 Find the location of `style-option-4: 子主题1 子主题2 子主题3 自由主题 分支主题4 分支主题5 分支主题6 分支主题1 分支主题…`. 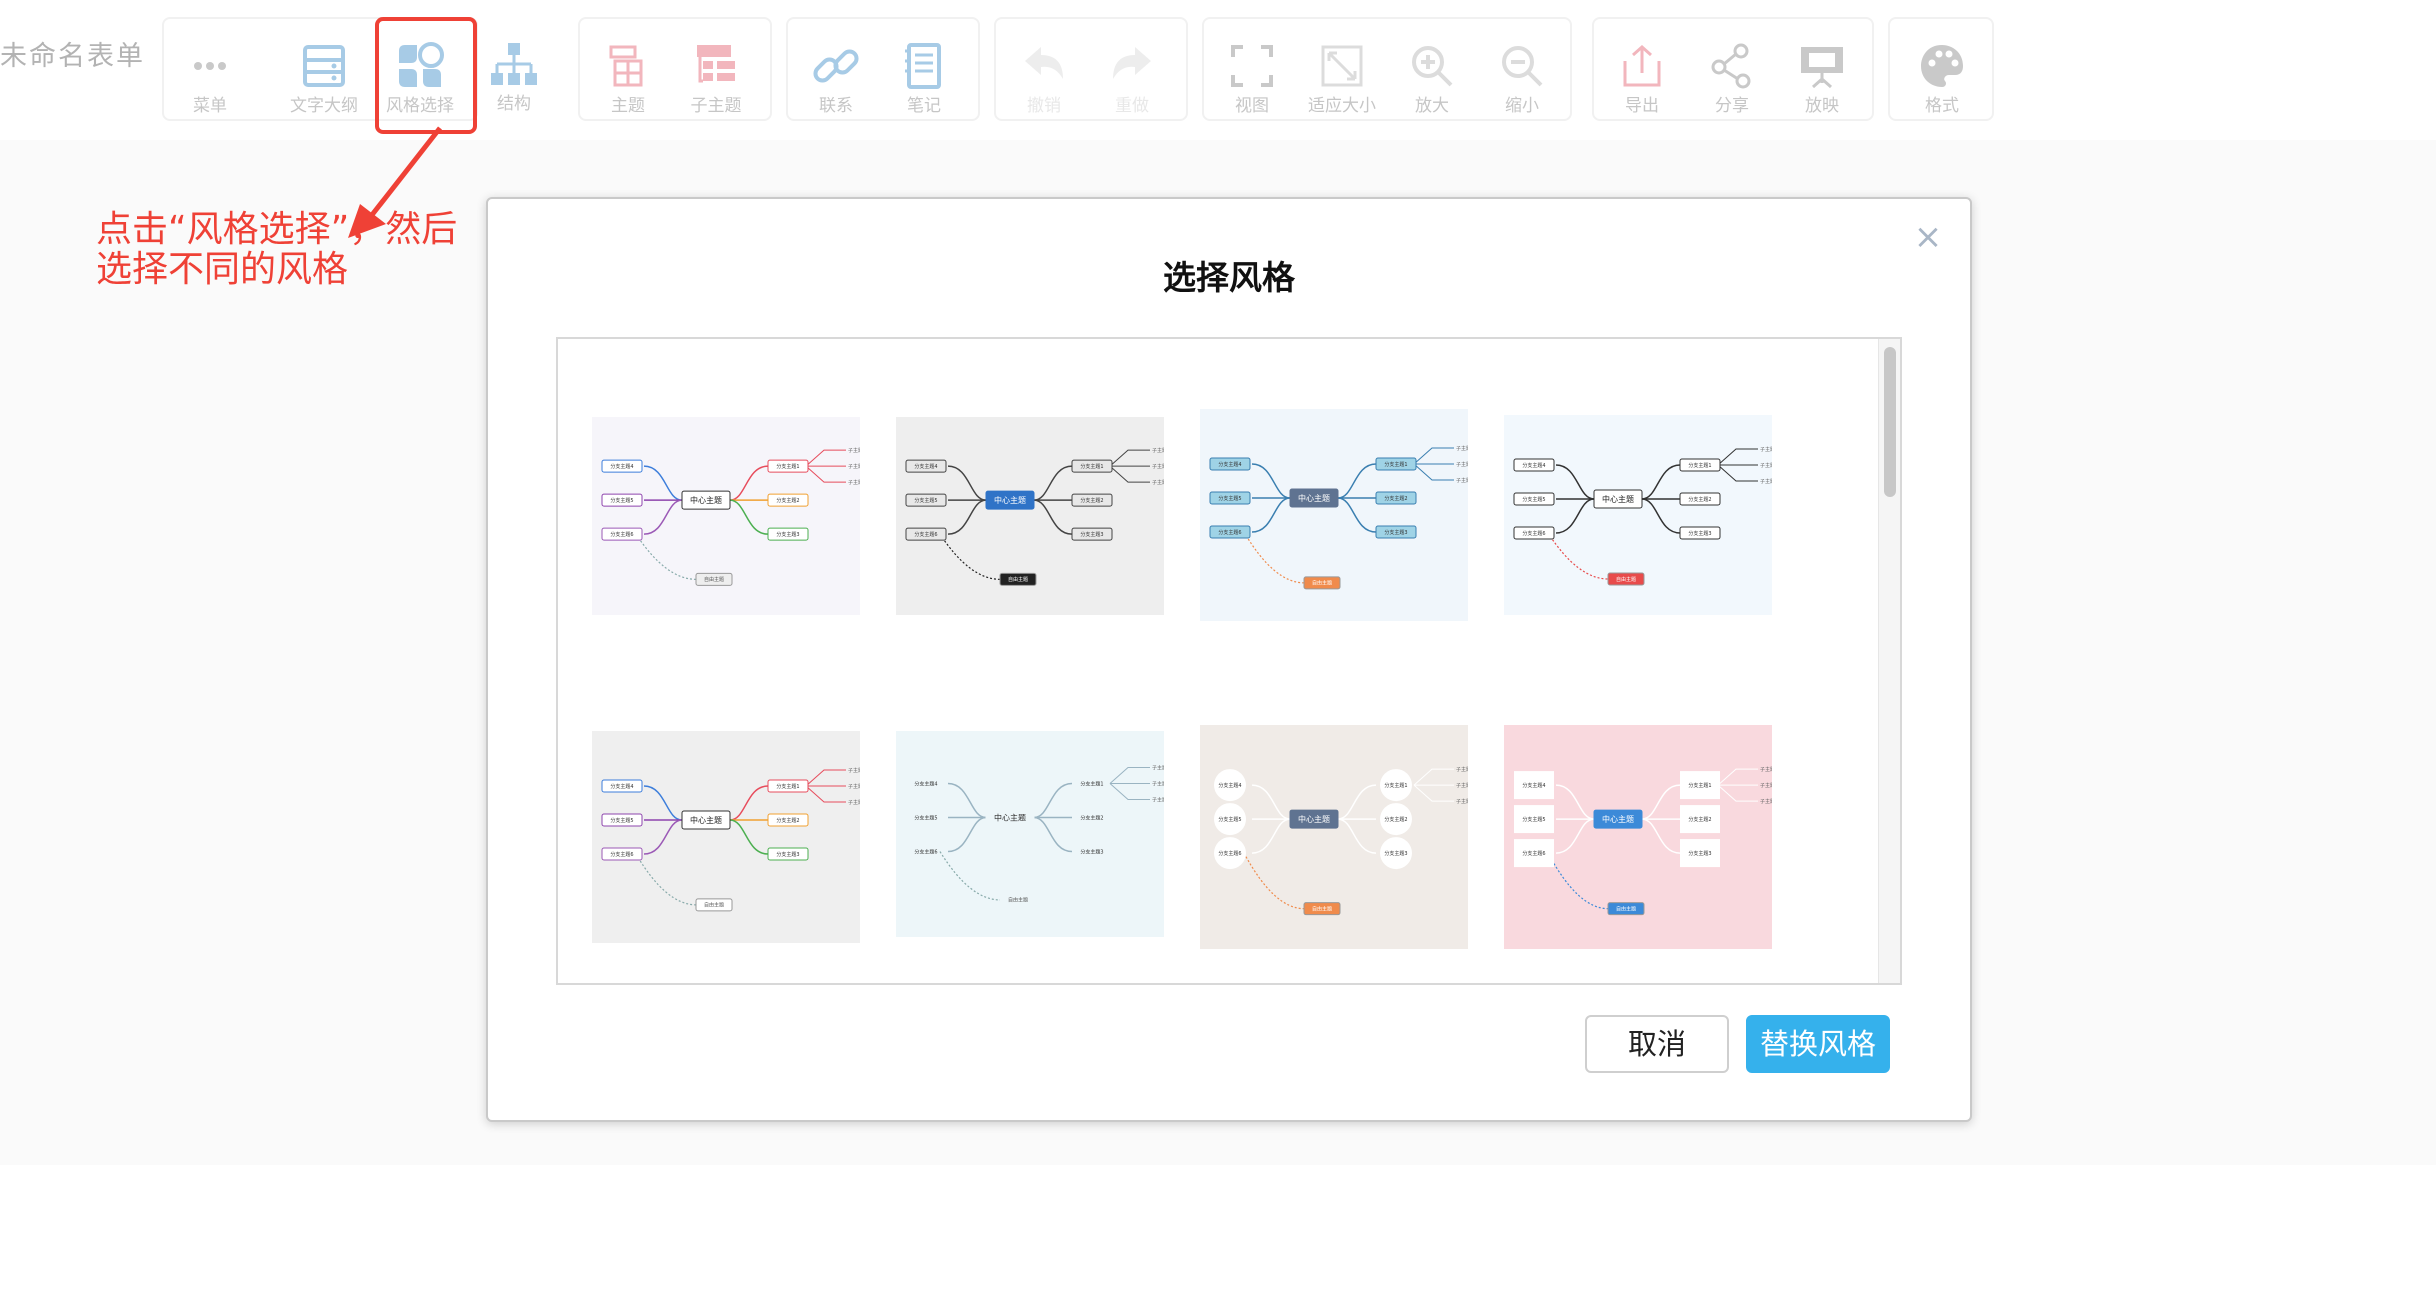

style-option-4: 子主题1 子主题2 子主题3 自由主题 分支主题4 分支主题5 分支主题6 分支主题1 分支主题… is located at coordinates (1638, 515).